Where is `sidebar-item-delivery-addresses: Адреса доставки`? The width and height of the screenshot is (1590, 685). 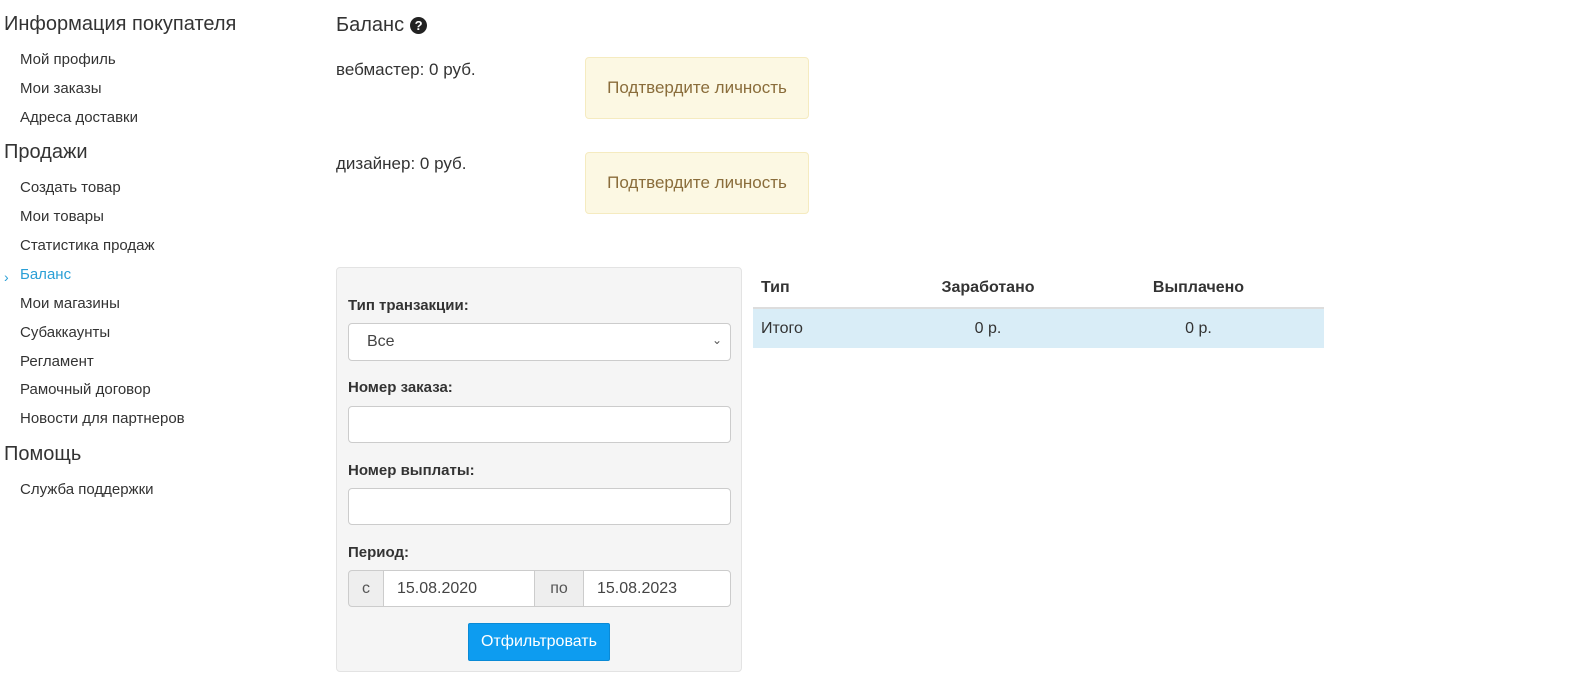
sidebar-item-delivery-addresses: Адреса доставки is located at coordinates (79, 117).